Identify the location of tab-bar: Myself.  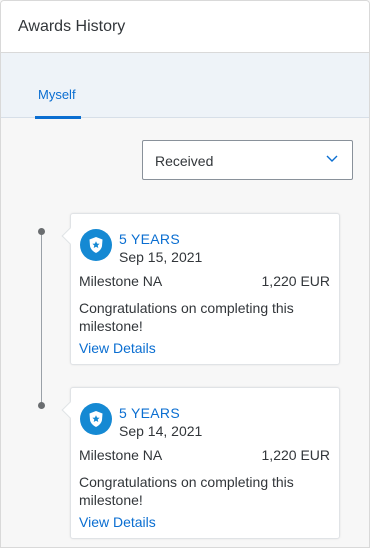
(185, 86).